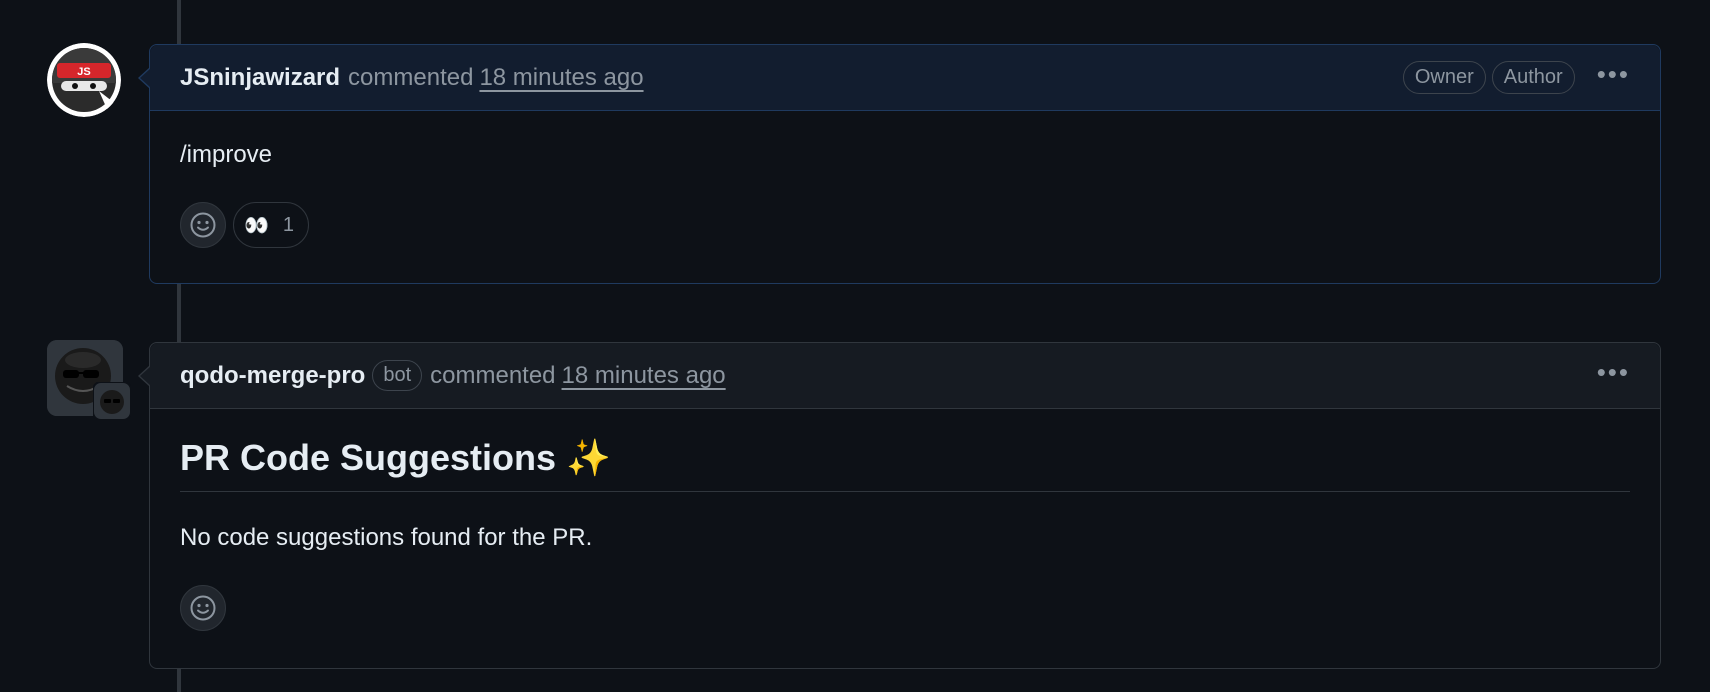  I want to click on timeline-line-middle, so click(179, 313).